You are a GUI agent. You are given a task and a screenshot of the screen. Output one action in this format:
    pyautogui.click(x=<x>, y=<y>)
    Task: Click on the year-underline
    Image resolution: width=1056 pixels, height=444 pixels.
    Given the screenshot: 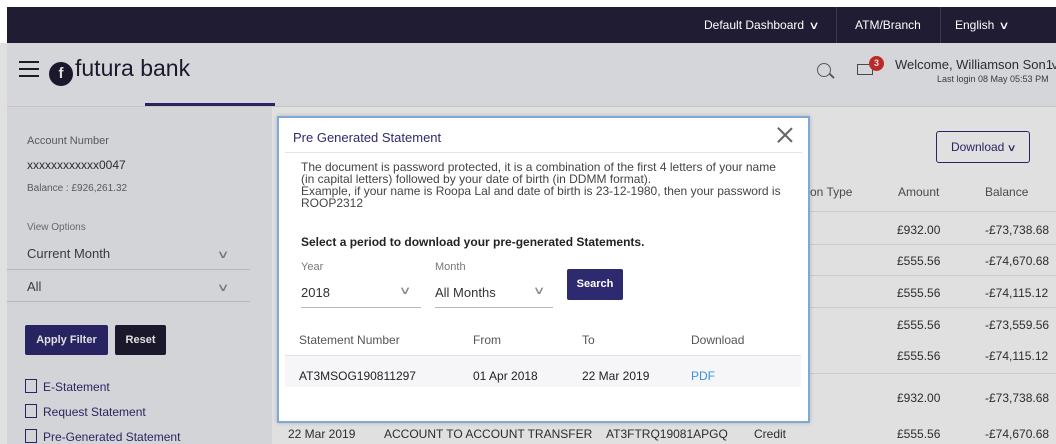 What is the action you would take?
    pyautogui.click(x=361, y=307)
    